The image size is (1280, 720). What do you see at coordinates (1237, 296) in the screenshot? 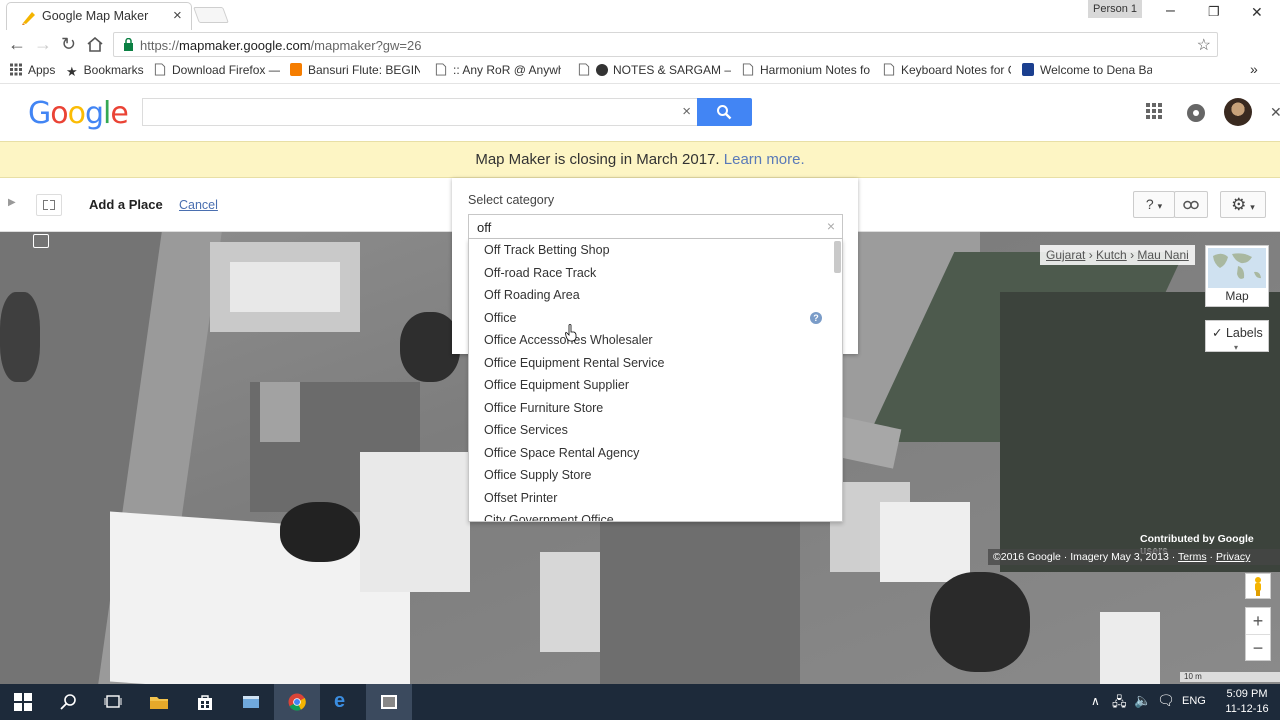
I see `map-type-label: Map` at bounding box center [1237, 296].